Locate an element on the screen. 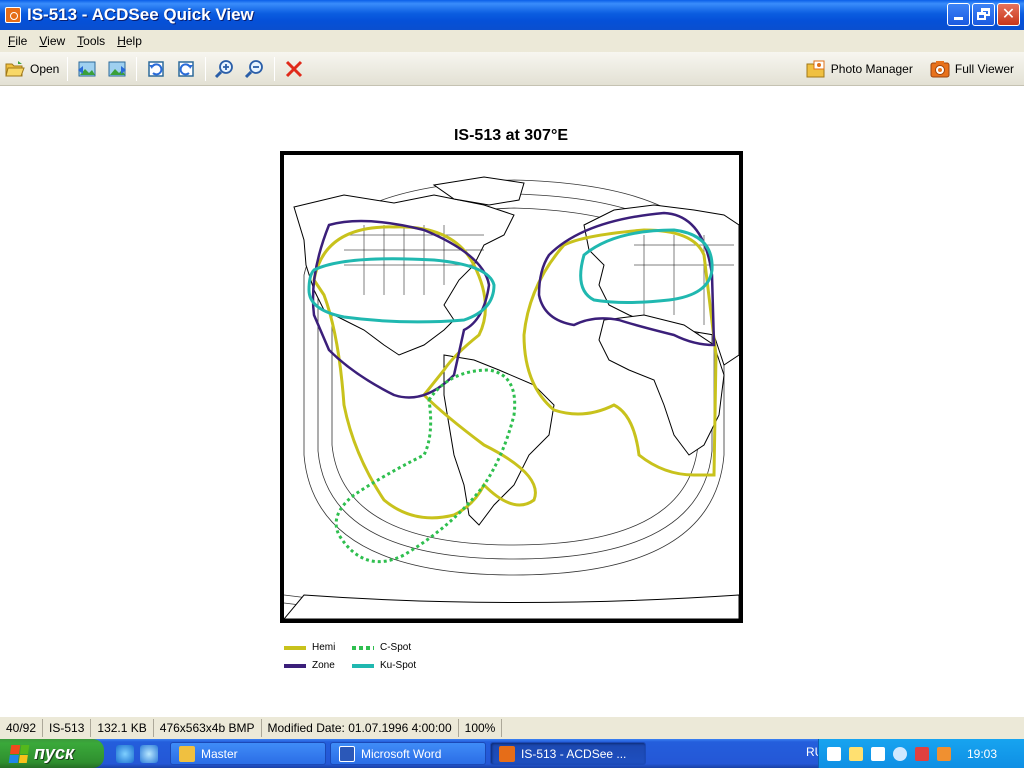 The height and width of the screenshot is (768, 1024). title-bar: IS-513 - ACDSee Quick View ✕ is located at coordinates (512, 15).